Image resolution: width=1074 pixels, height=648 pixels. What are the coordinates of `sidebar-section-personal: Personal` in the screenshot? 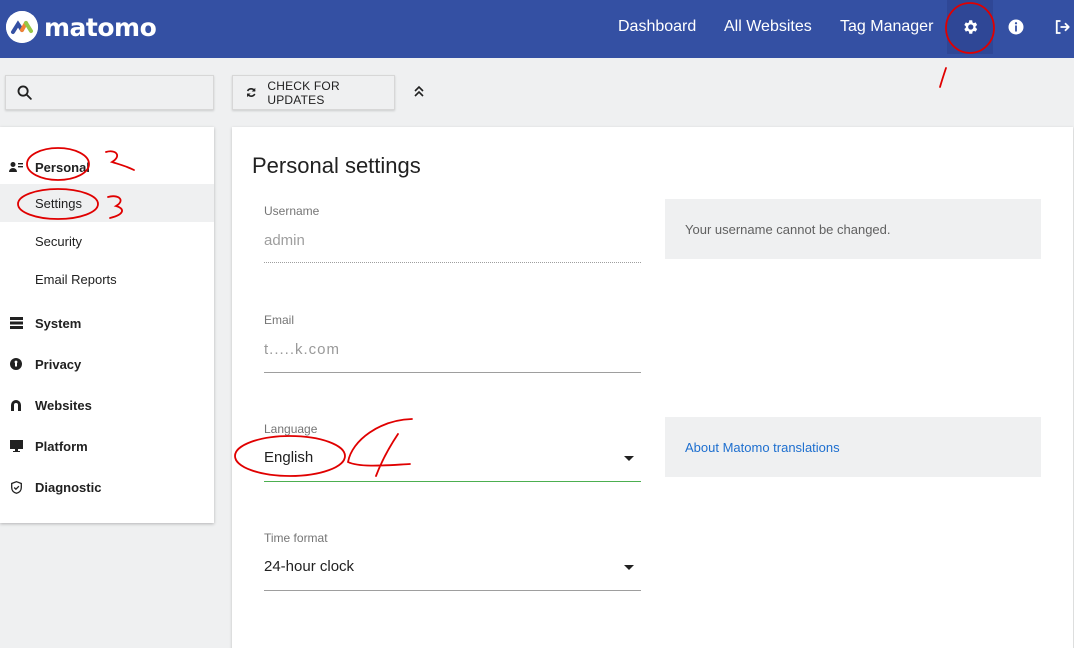 It's located at (107, 167).